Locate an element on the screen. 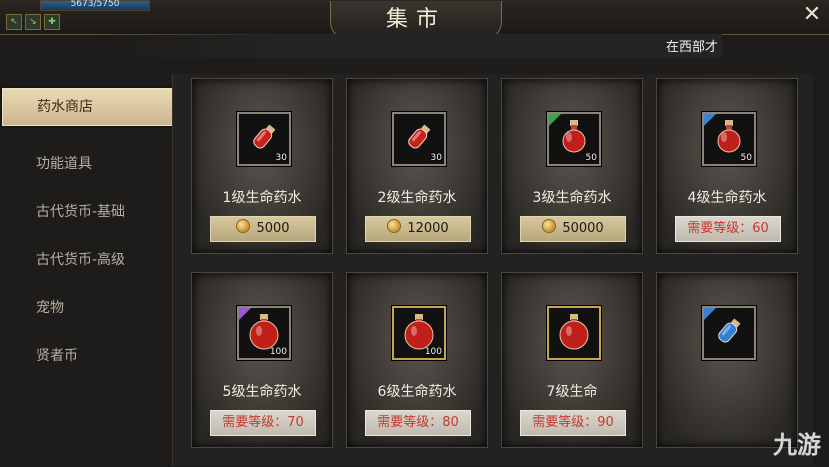  price-value: 50000 is located at coordinates (583, 228).